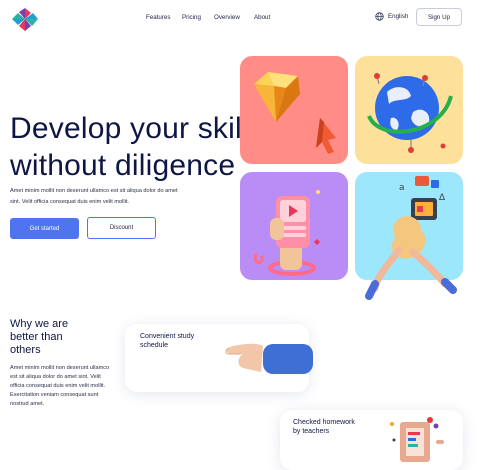 This screenshot has height=470, width=480. I want to click on feature-card-schedule: Convenient study schedule, so click(219, 358).